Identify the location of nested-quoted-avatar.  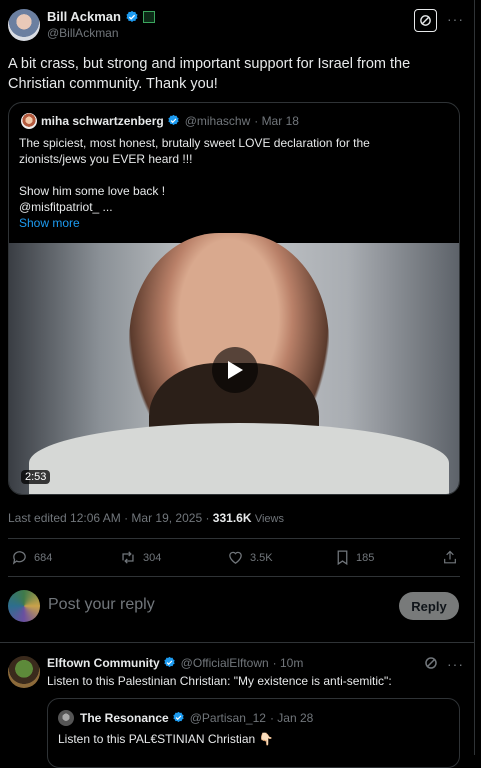
(66, 718).